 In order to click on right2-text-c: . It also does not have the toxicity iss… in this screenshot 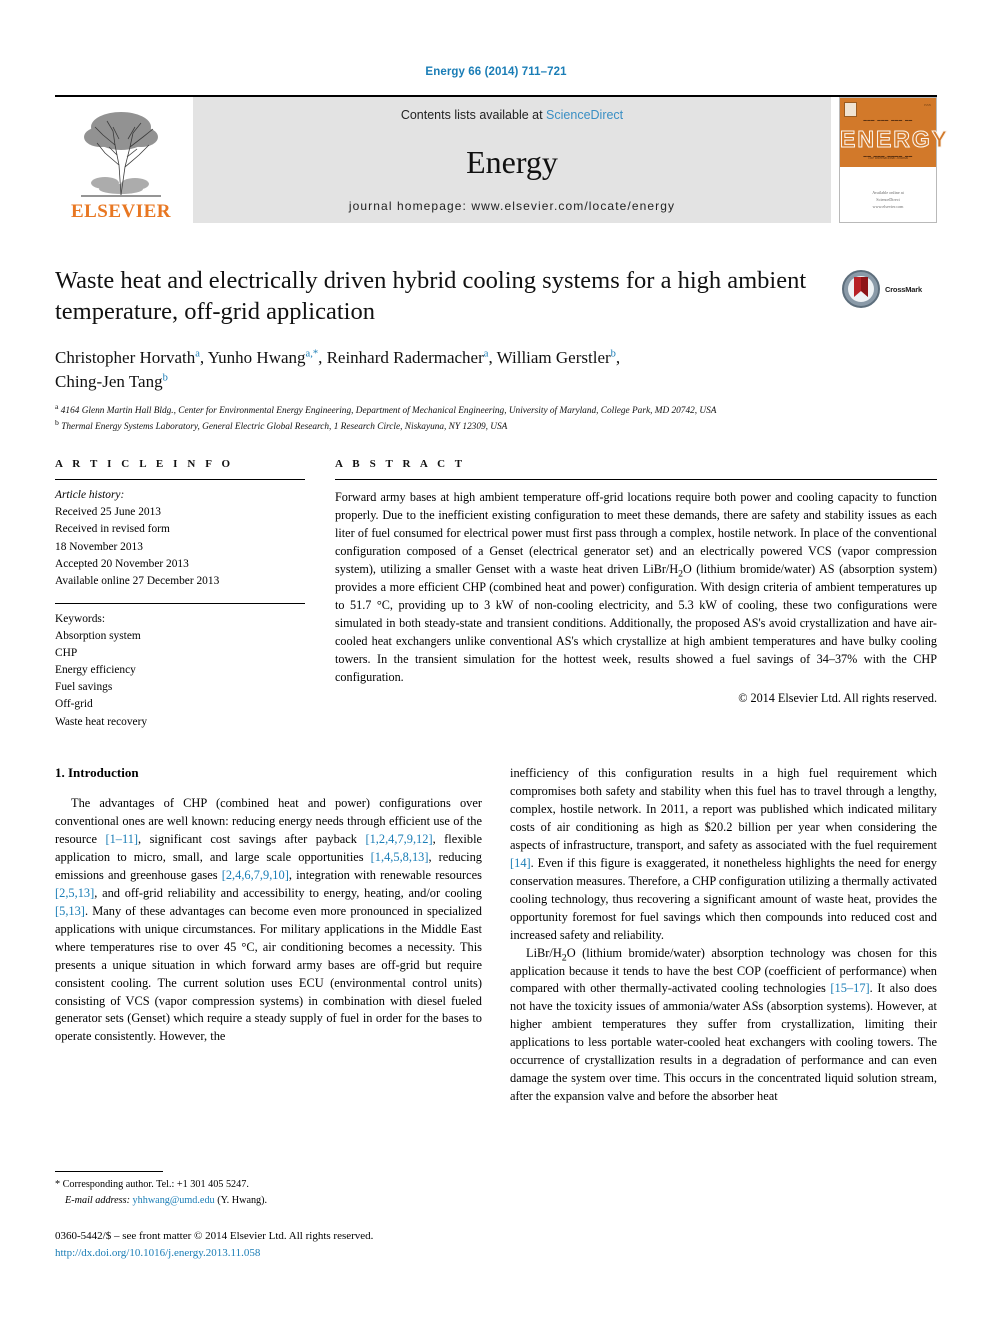, I will do `click(723, 1042)`.